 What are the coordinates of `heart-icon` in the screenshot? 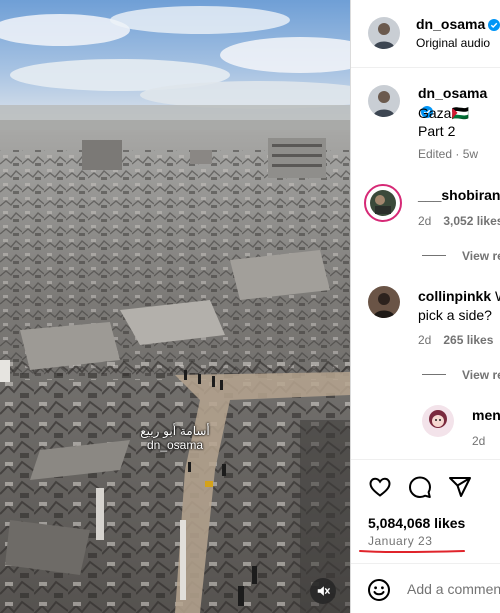 It's located at (380, 487).